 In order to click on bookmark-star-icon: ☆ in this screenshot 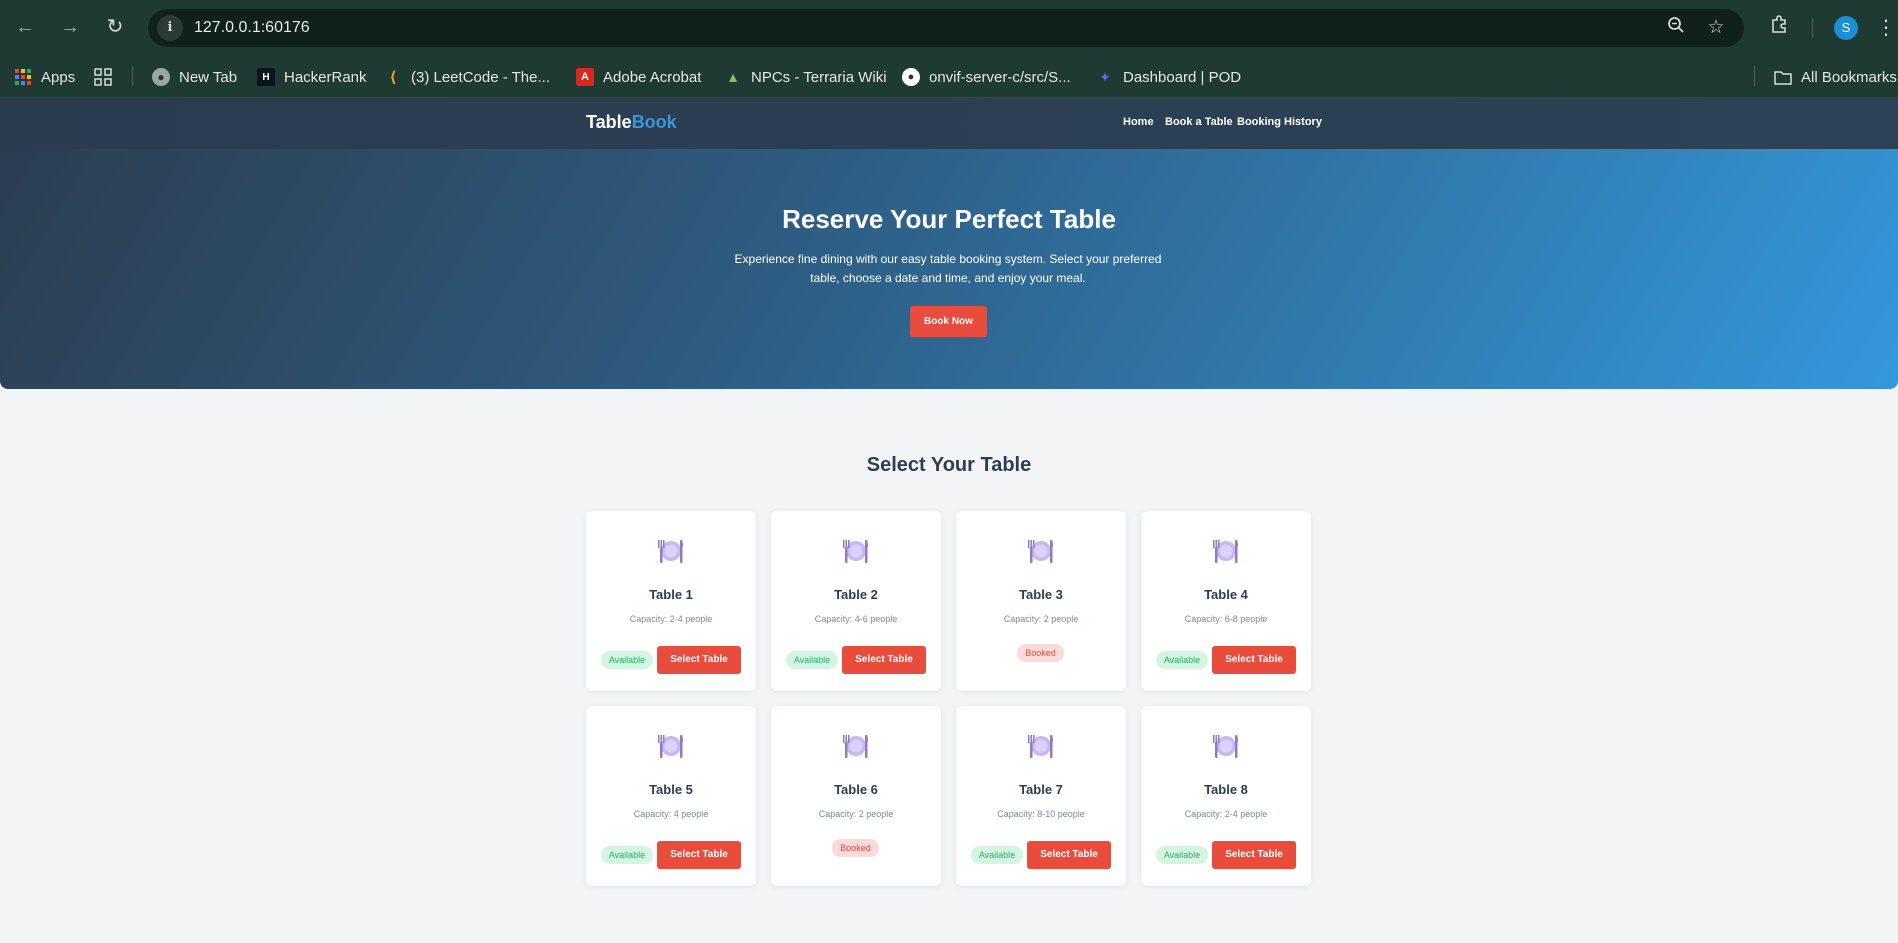, I will do `click(1716, 28)`.